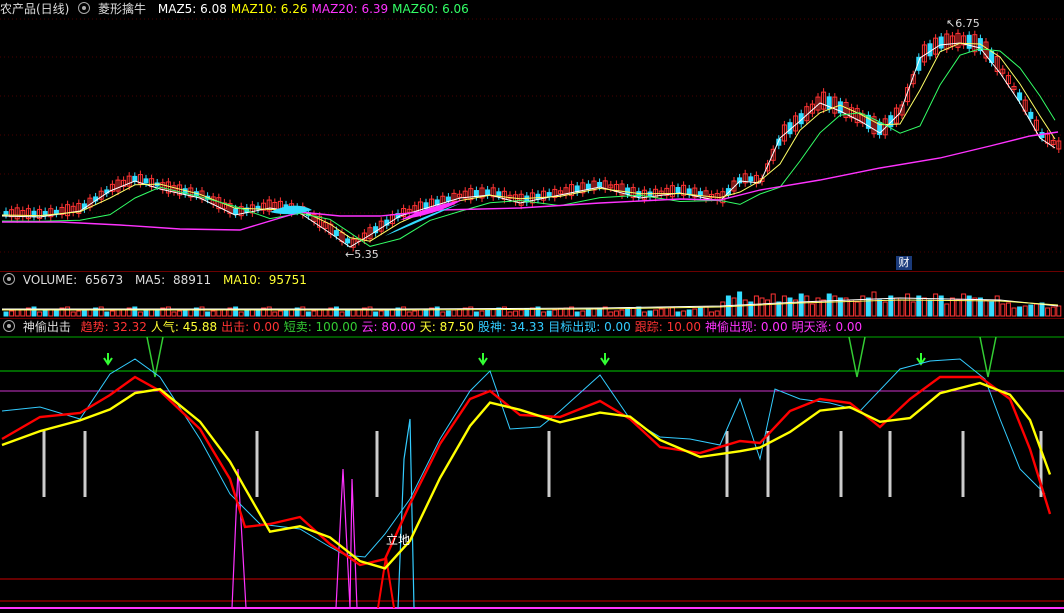 The height and width of the screenshot is (613, 1064). Describe the element at coordinates (362, 254) in the screenshot. I see `low-price-label: ←5.35` at that location.